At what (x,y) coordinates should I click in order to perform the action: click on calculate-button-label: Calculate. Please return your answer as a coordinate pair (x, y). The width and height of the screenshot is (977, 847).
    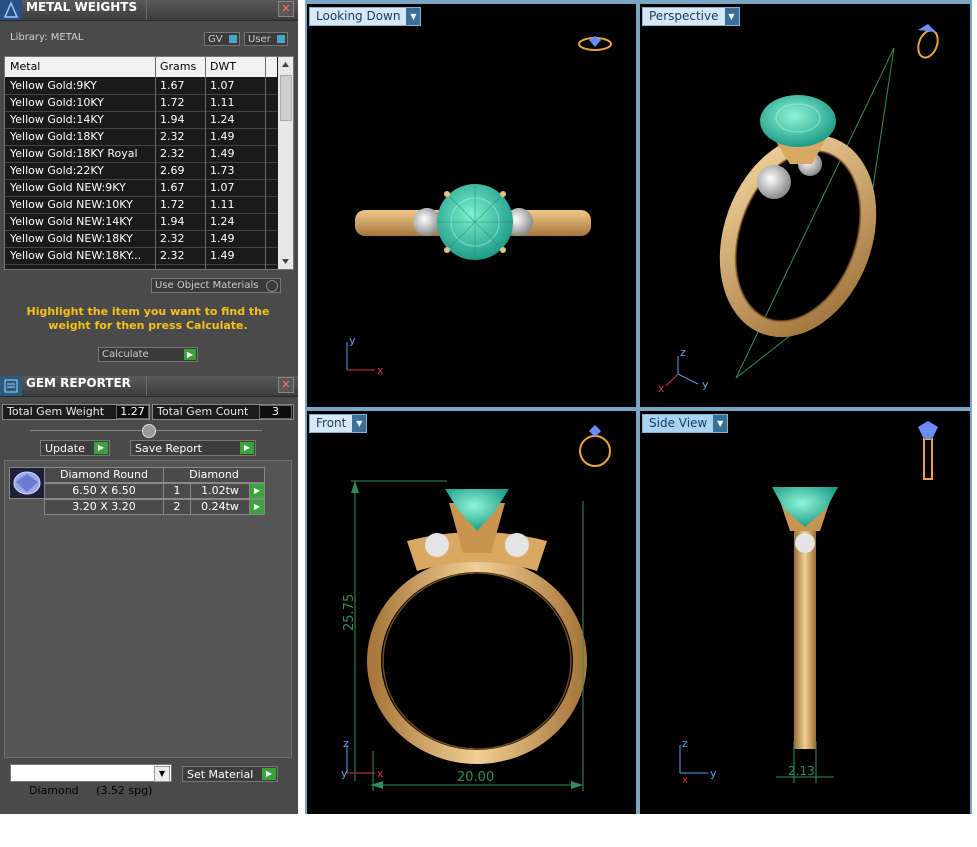
    Looking at the image, I should click on (125, 354).